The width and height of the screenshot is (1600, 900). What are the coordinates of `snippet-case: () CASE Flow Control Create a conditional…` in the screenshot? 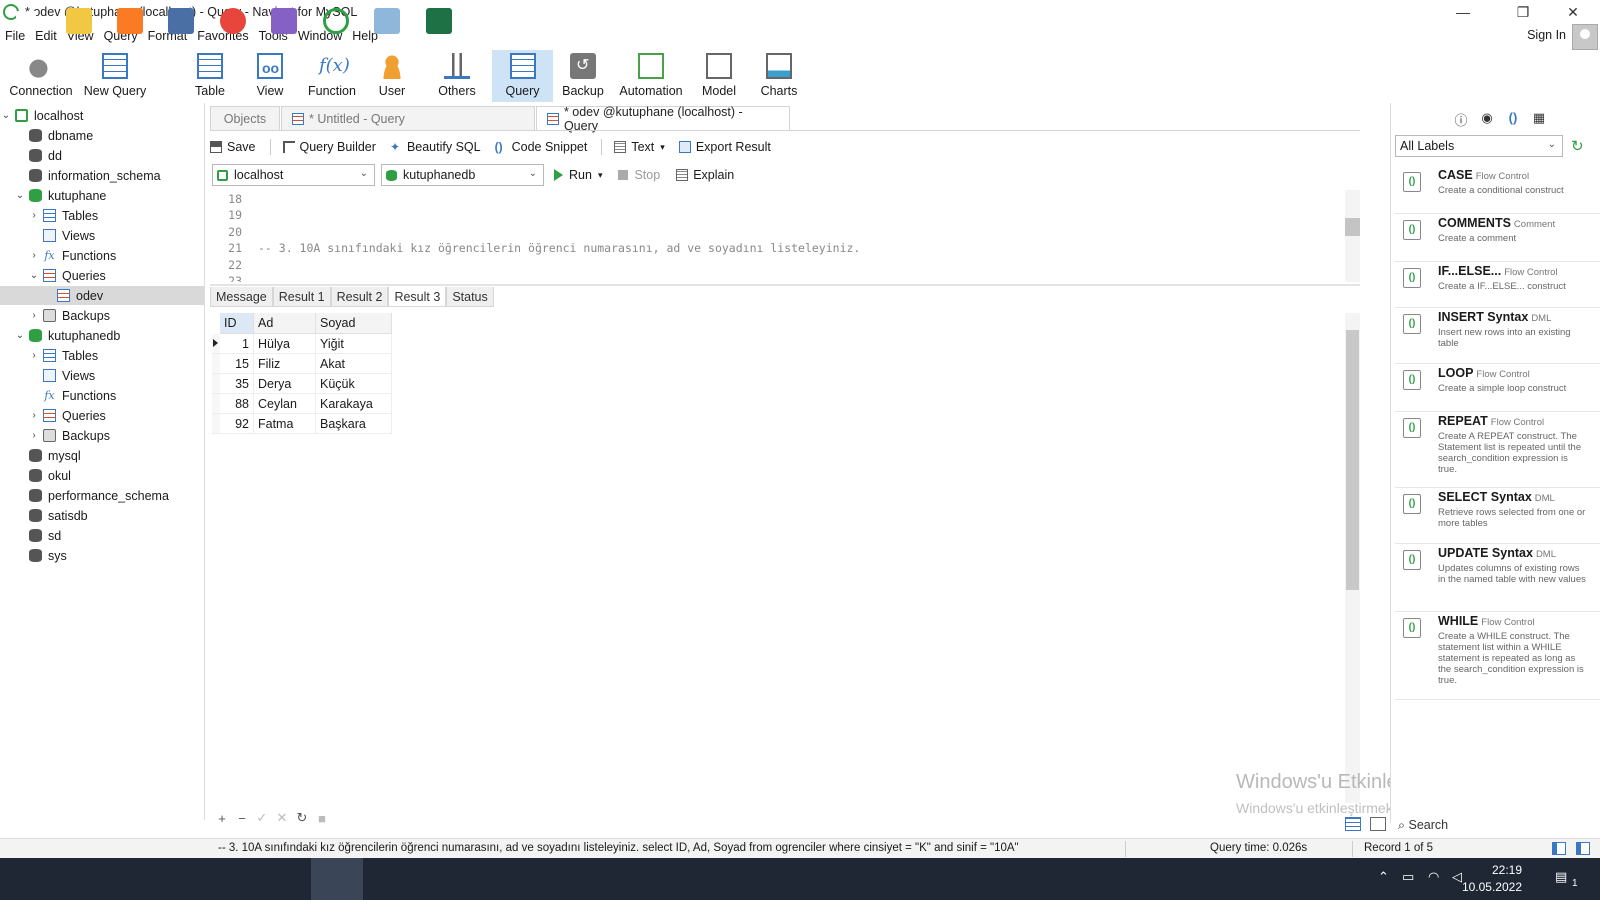 It's located at (1497, 190).